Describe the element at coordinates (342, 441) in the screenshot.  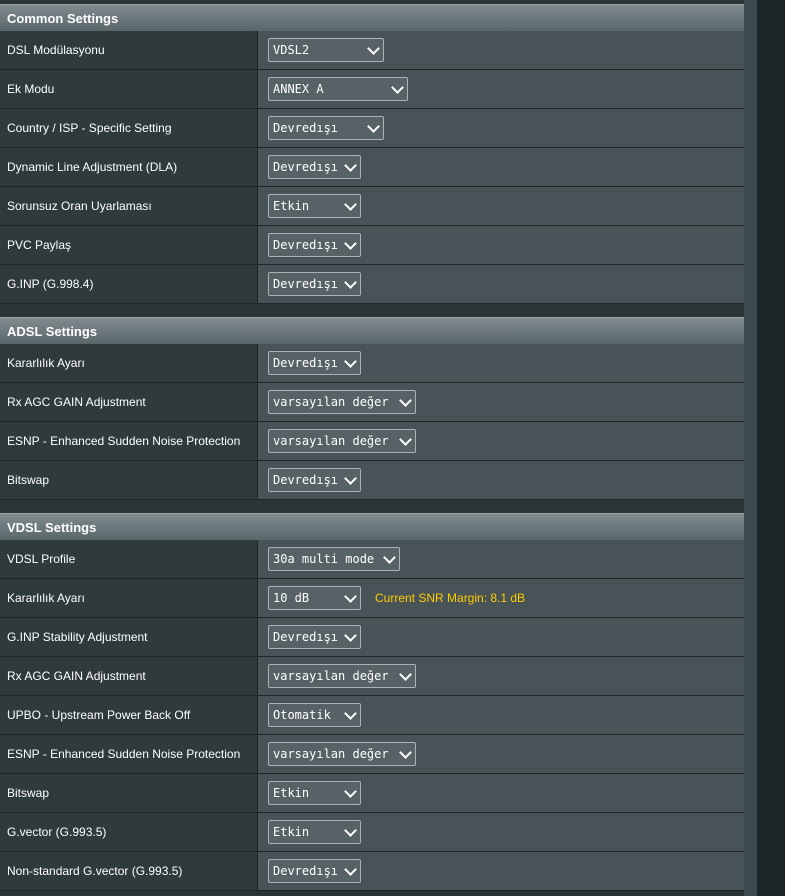
I see `adsl-esnp-select: varsayılan değer` at that location.